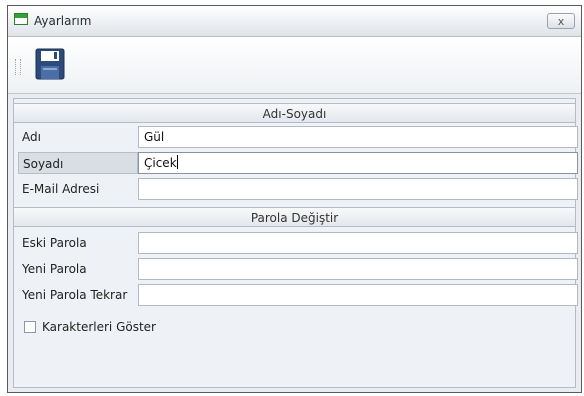 Image resolution: width=584 pixels, height=396 pixels. I want to click on toolbar-grip-handle, so click(18, 67).